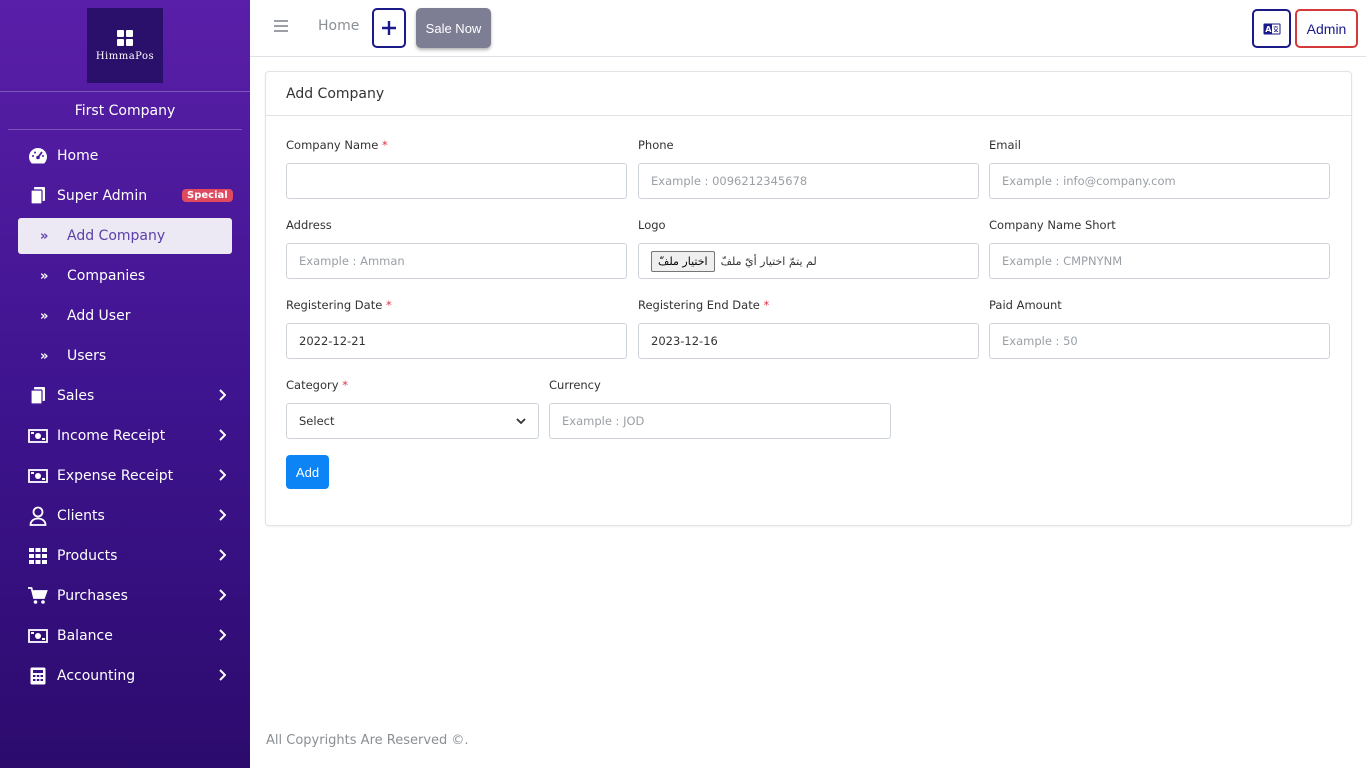 The height and width of the screenshot is (768, 1366). I want to click on sidebar-subitem-label: Add User, so click(99, 316).